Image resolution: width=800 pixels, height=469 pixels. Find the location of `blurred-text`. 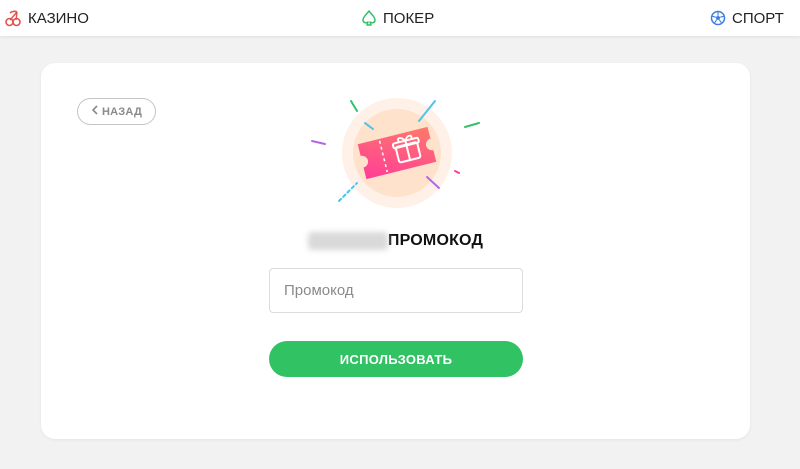

blurred-text is located at coordinates (347, 241).